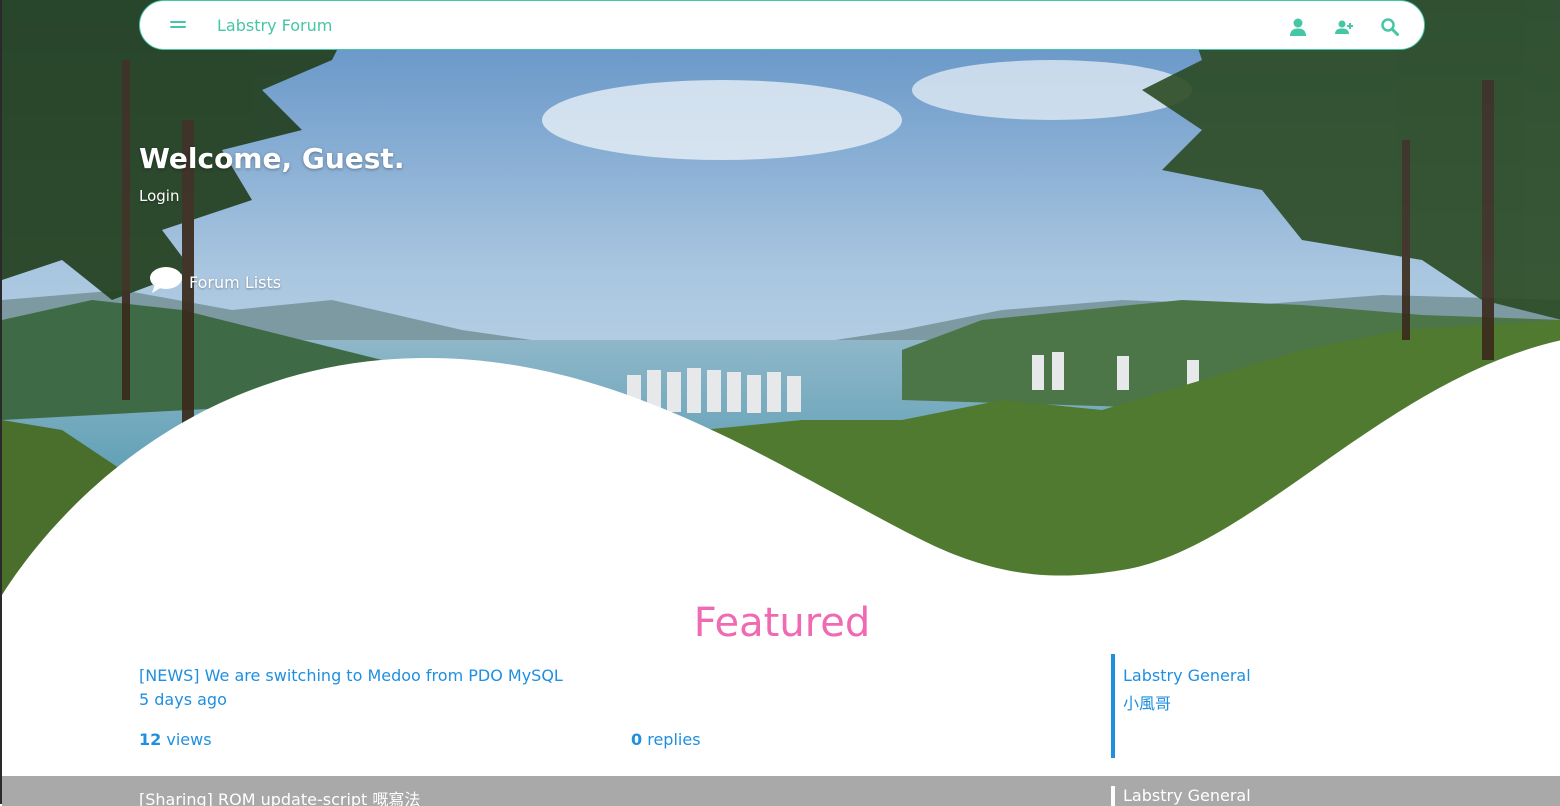  I want to click on top-navbar: Labstry Forum, so click(782, 25).